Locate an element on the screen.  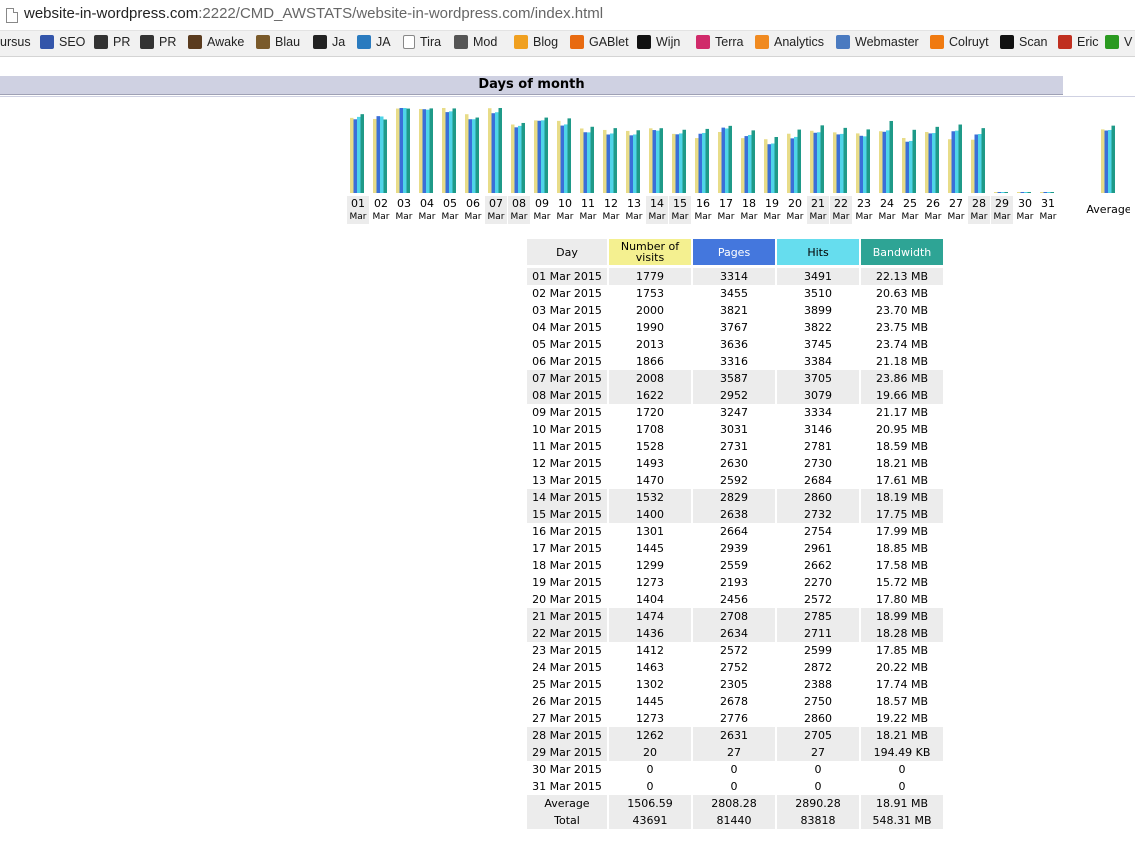
cell-day: 24 Mar 2015 is located at coordinates (567, 667).